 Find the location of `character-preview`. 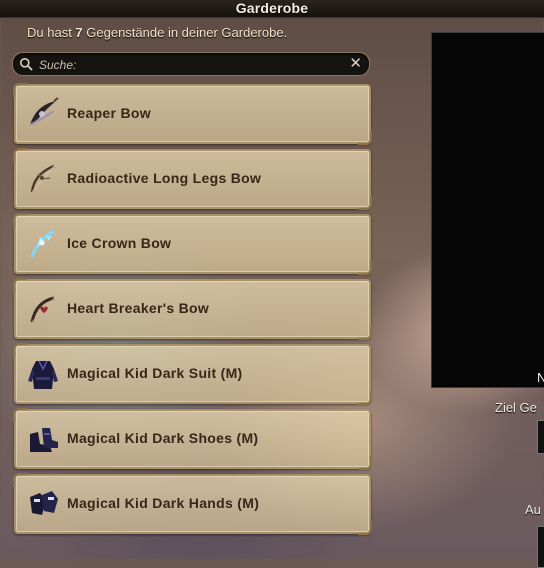

character-preview is located at coordinates (487, 210).